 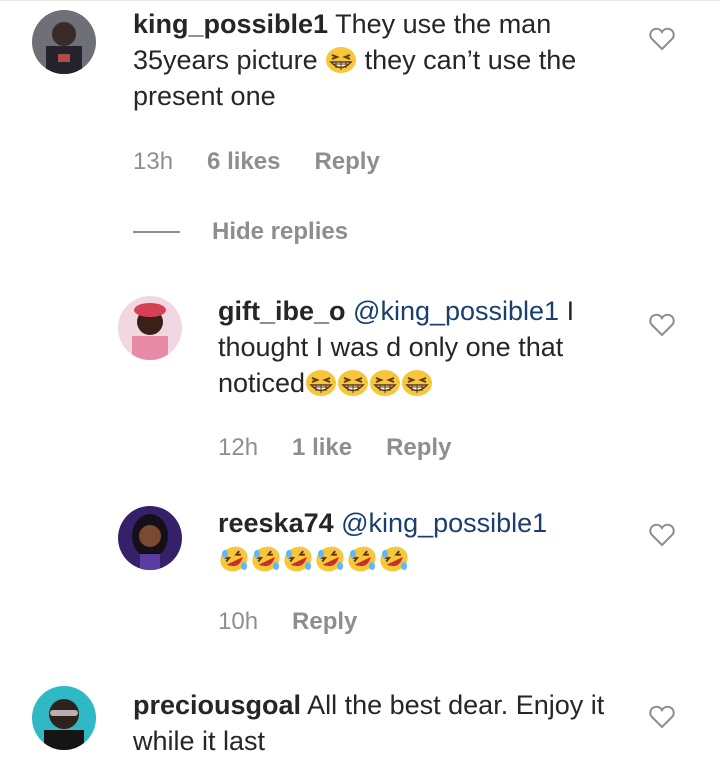 I want to click on reply-meta: 10h Reply, so click(x=287, y=622).